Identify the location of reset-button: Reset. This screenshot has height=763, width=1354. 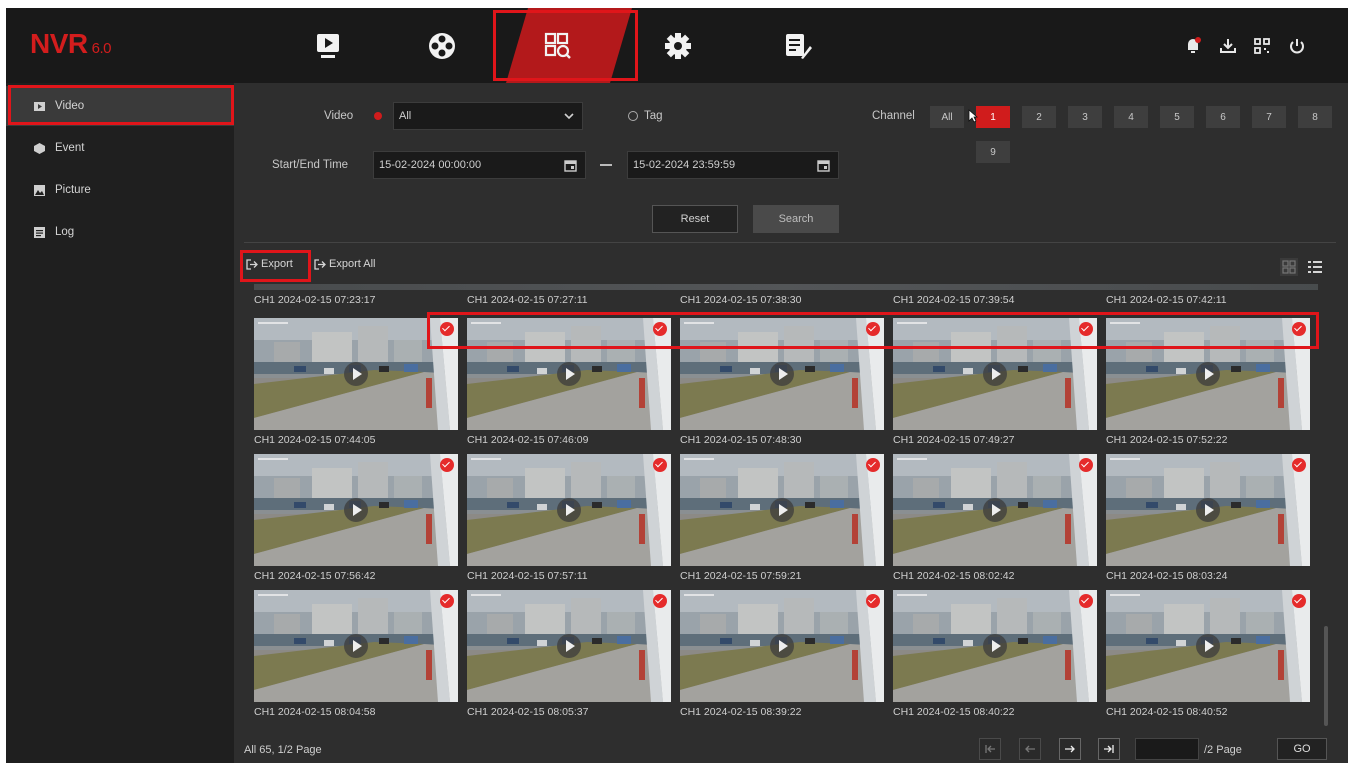
(695, 219).